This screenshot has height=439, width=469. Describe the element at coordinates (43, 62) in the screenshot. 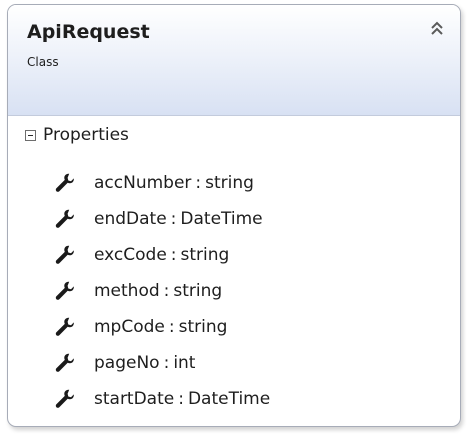

I see `class-kind: Class` at that location.